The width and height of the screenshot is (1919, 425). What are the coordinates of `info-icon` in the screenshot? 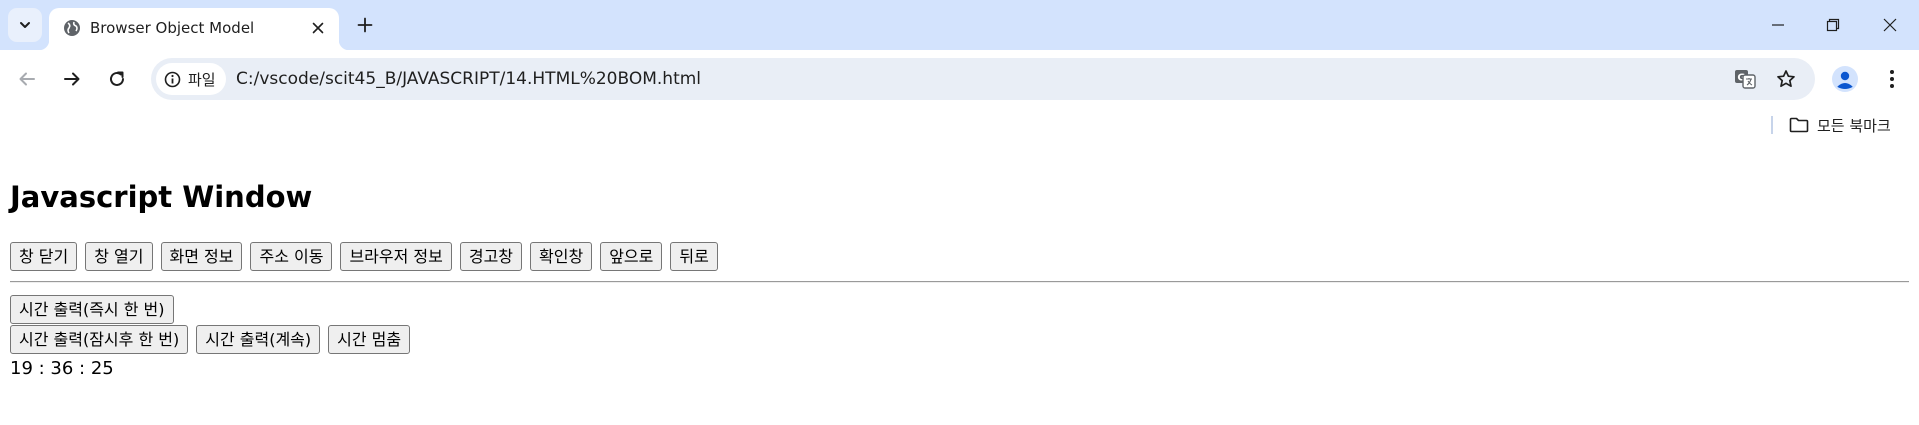 It's located at (172, 79).